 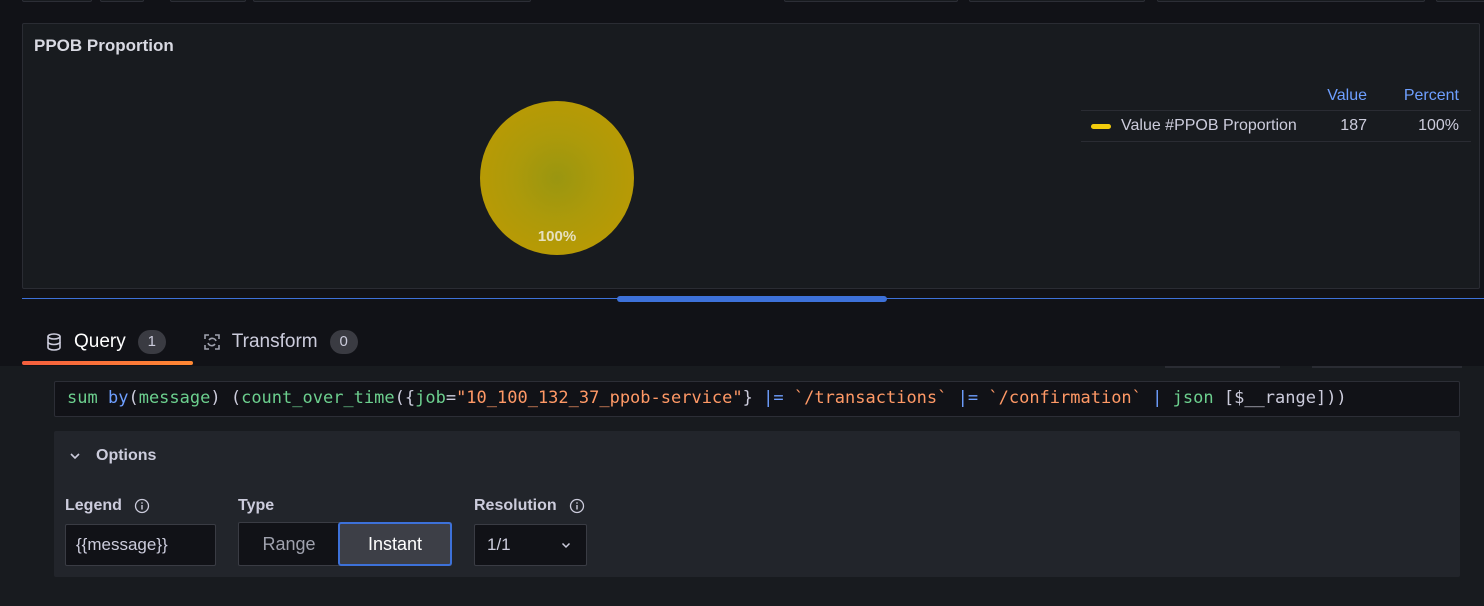 What do you see at coordinates (753, 398) in the screenshot?
I see `query-token: }` at bounding box center [753, 398].